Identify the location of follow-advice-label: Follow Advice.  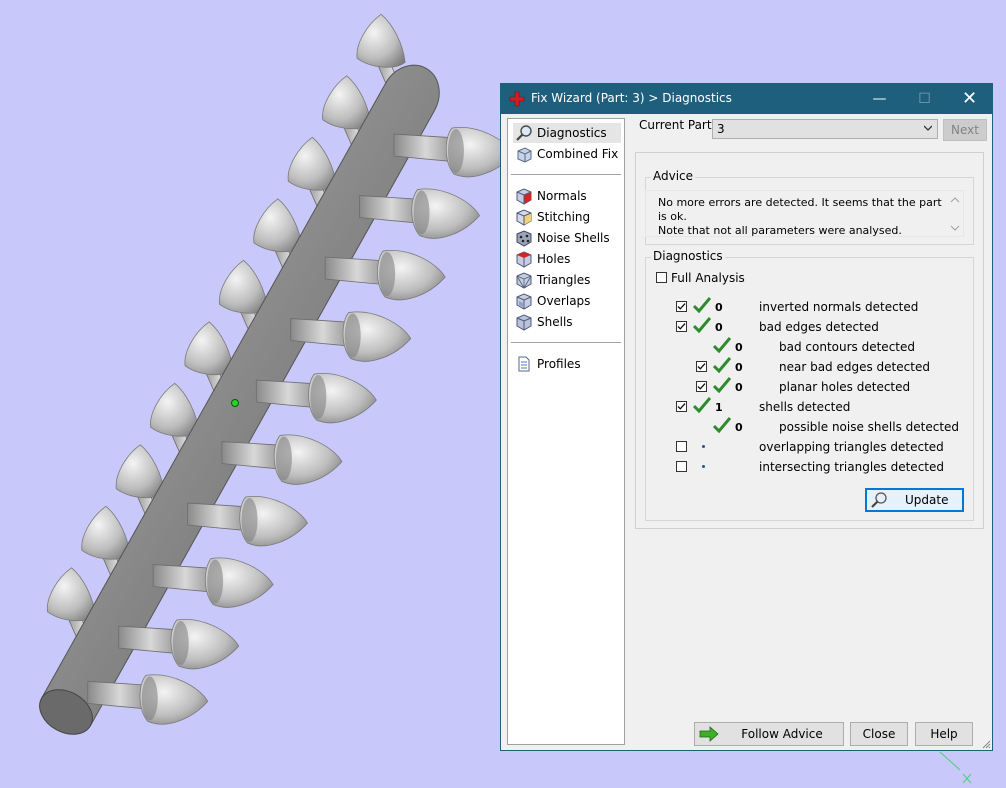
(782, 734).